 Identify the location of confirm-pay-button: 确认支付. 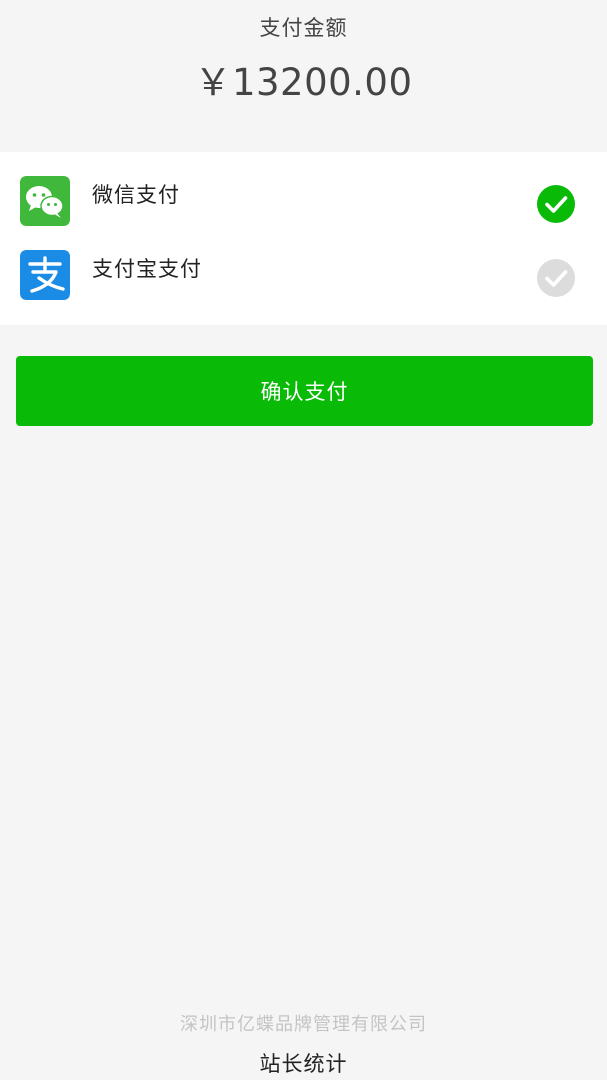
(304, 391).